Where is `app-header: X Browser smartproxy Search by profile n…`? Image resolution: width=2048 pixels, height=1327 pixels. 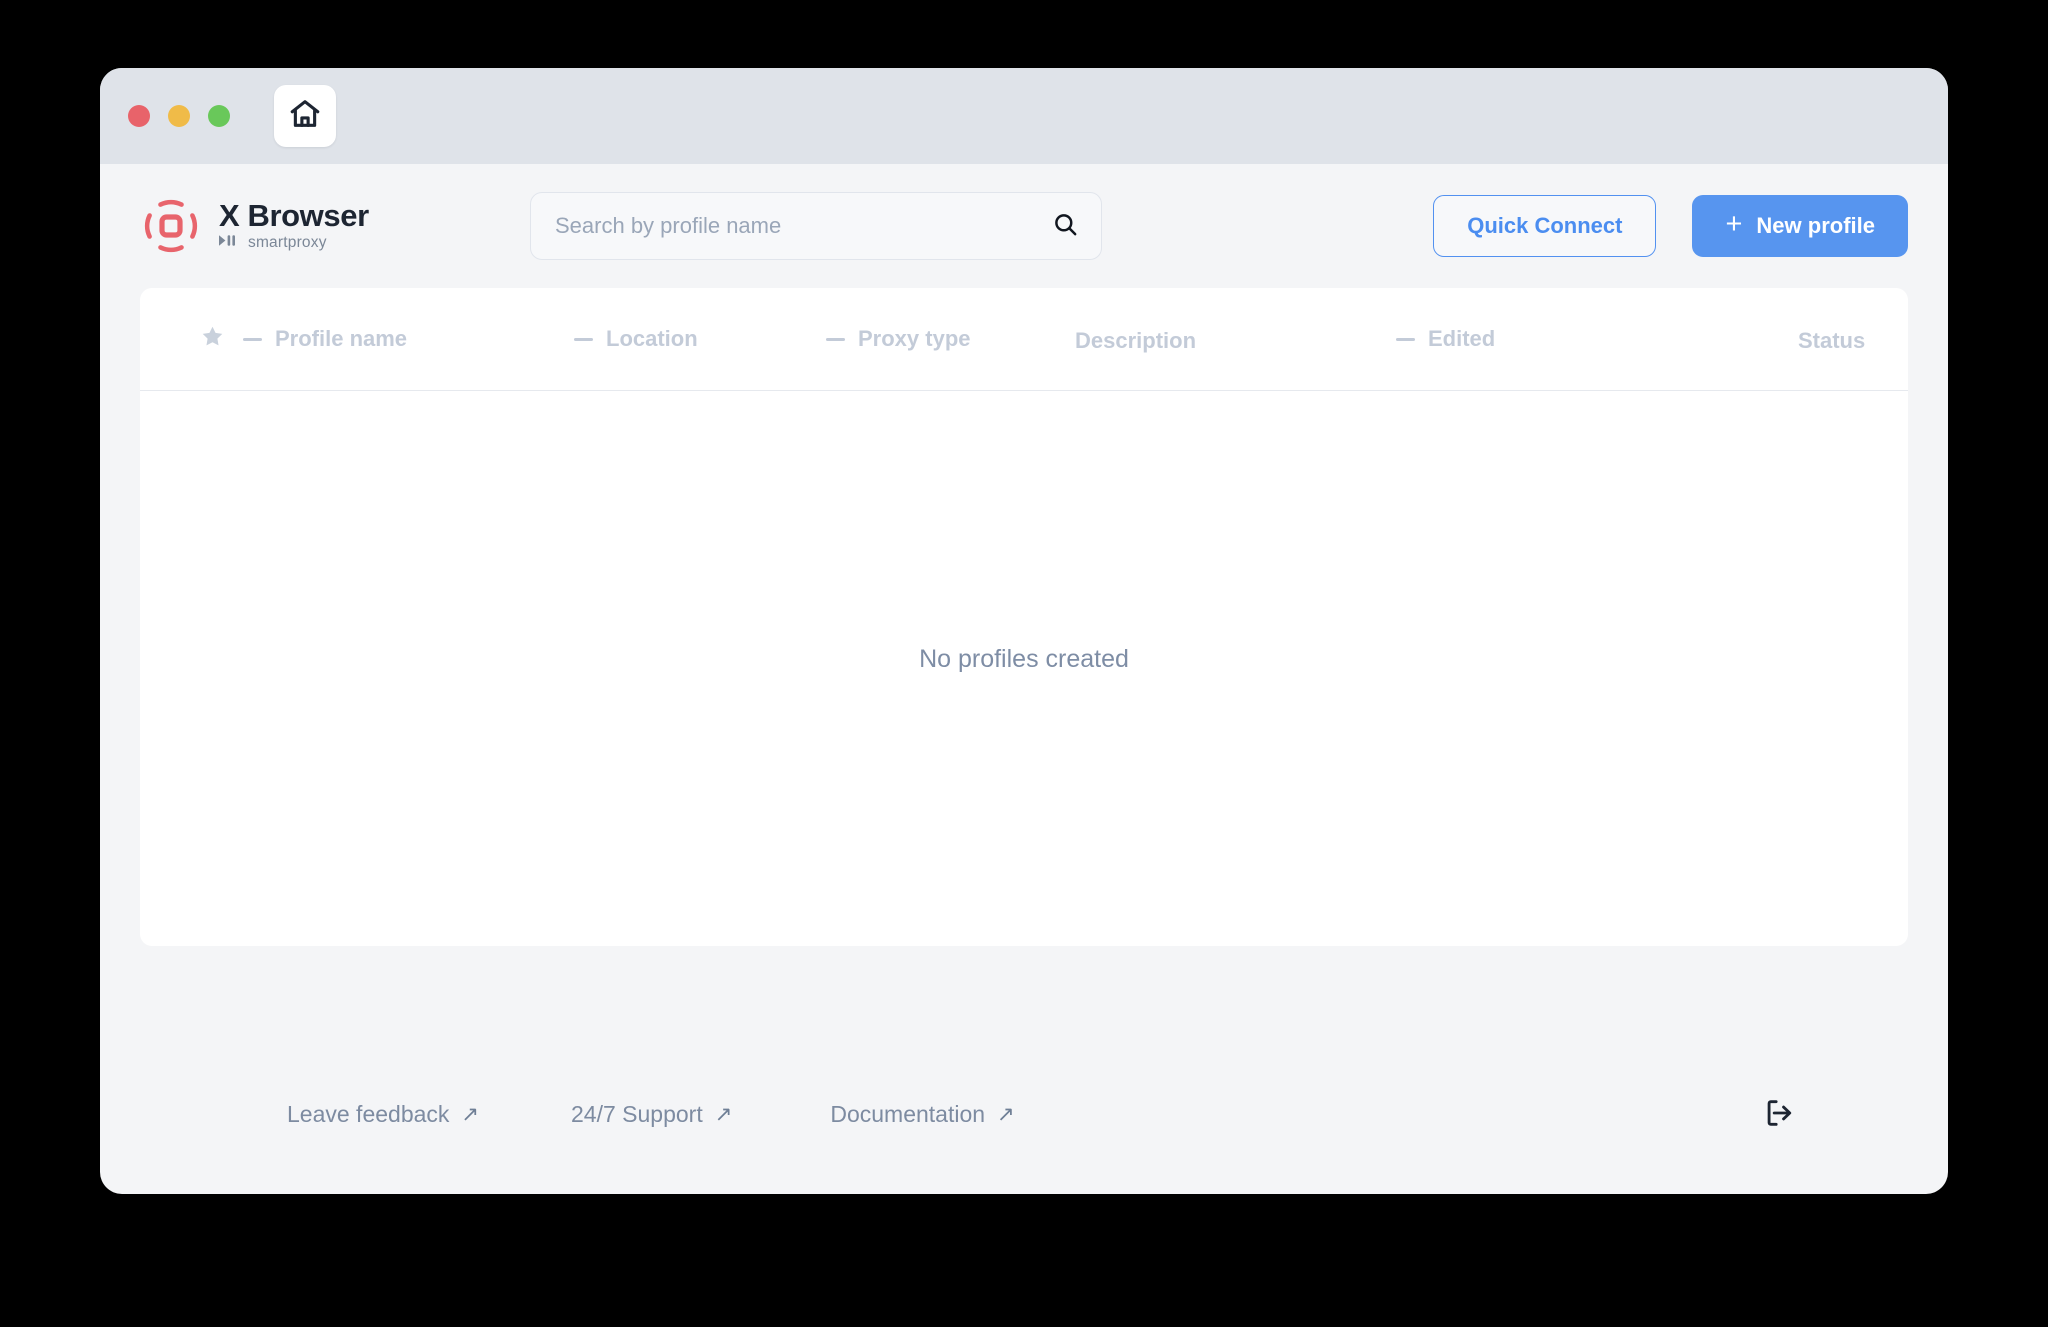 app-header: X Browser smartproxy Search by profile n… is located at coordinates (1024, 226).